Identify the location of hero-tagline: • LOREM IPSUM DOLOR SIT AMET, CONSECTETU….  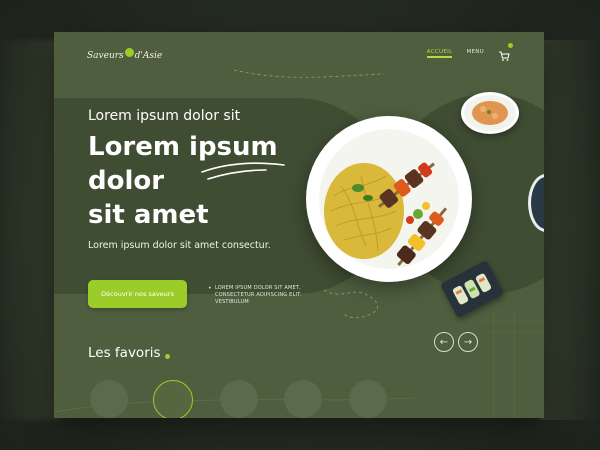
(263, 295).